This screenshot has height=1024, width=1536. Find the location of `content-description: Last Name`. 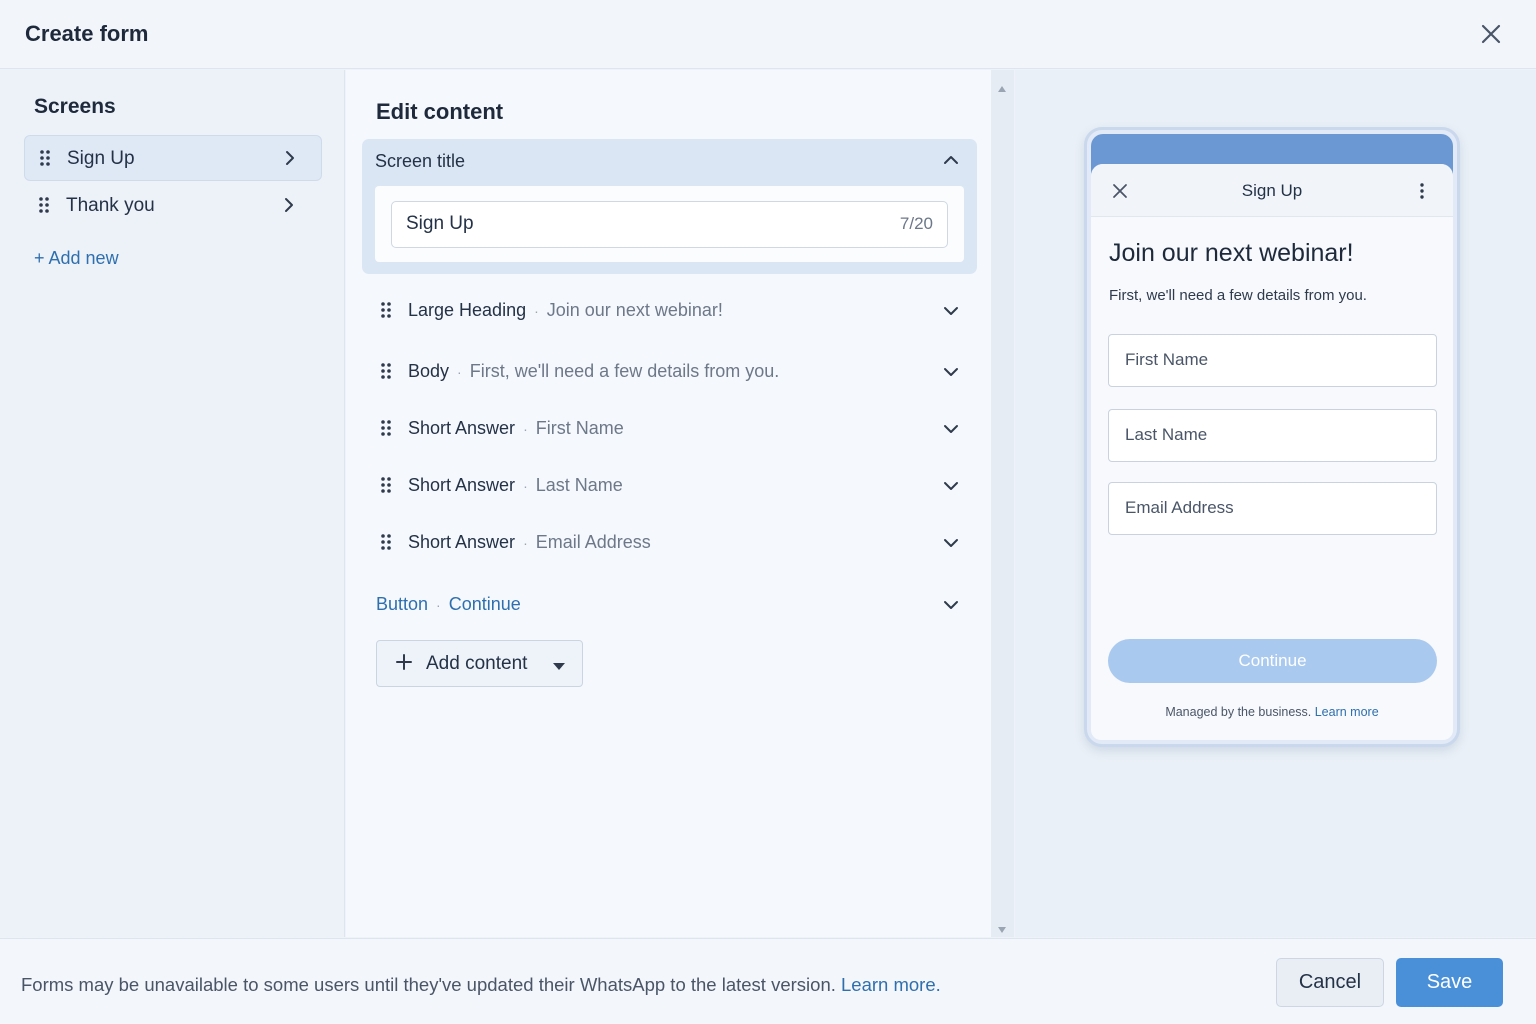

content-description: Last Name is located at coordinates (579, 485).